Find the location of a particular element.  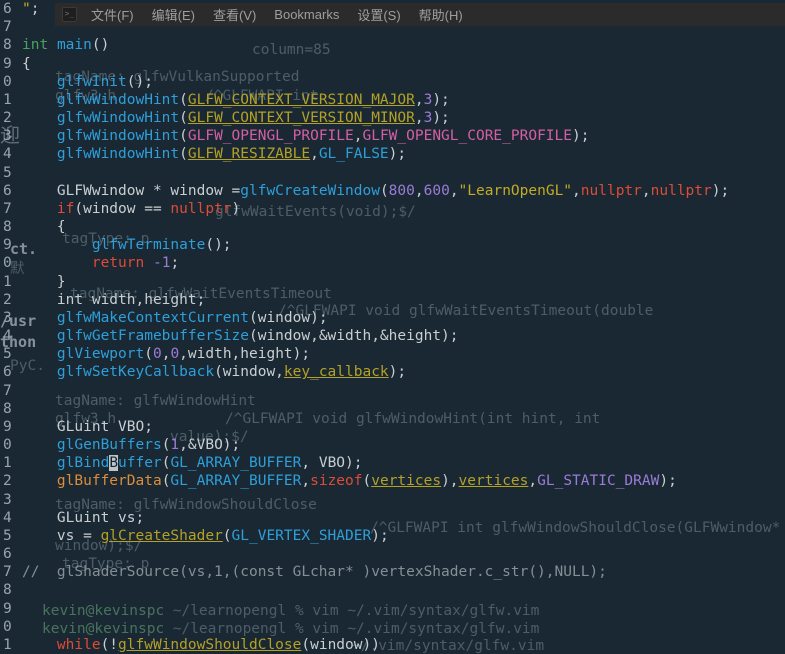

code-token: GLFW_RESIZABLE is located at coordinates (249, 154).